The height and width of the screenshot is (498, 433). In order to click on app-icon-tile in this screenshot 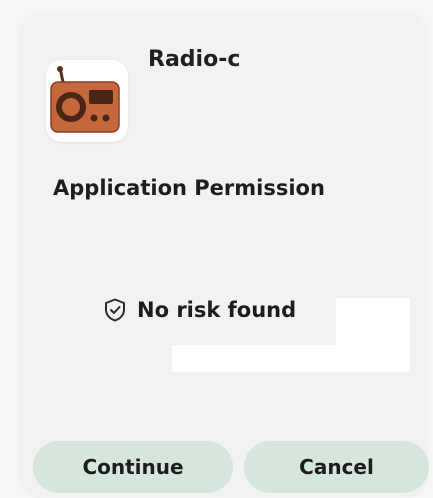, I will do `click(87, 101)`.